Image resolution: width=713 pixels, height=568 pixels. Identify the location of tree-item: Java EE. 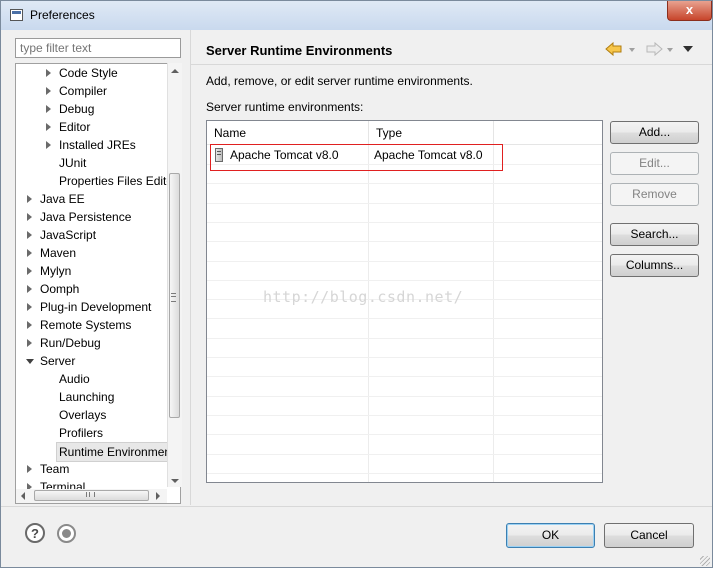
(96, 199).